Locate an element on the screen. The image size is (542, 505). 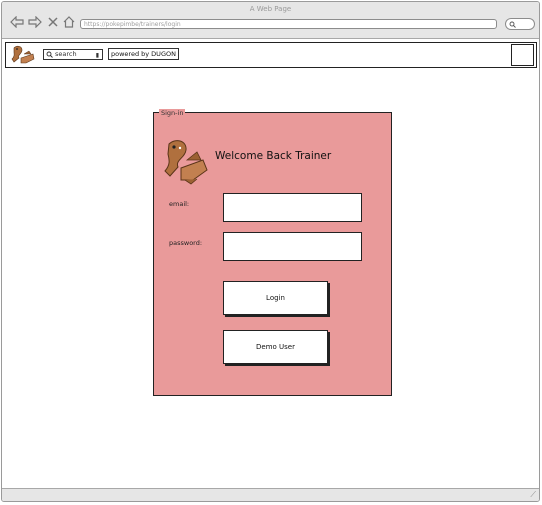
resize-grip-icon: ⟋ is located at coordinates (533, 495).